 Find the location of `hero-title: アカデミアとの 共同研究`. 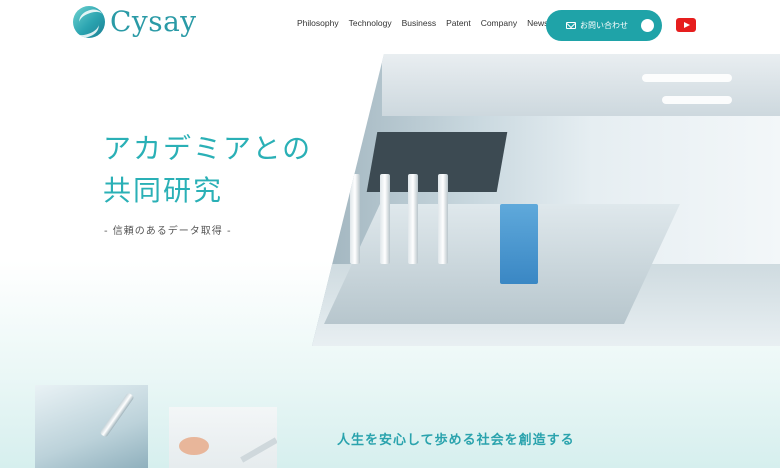

hero-title: アカデミアとの 共同研究 is located at coordinates (207, 170).